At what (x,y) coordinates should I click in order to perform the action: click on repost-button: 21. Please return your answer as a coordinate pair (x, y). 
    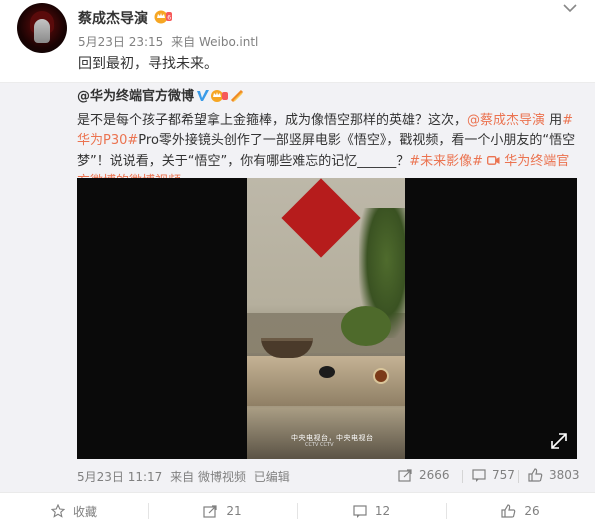
    Looking at the image, I should click on (222, 510).